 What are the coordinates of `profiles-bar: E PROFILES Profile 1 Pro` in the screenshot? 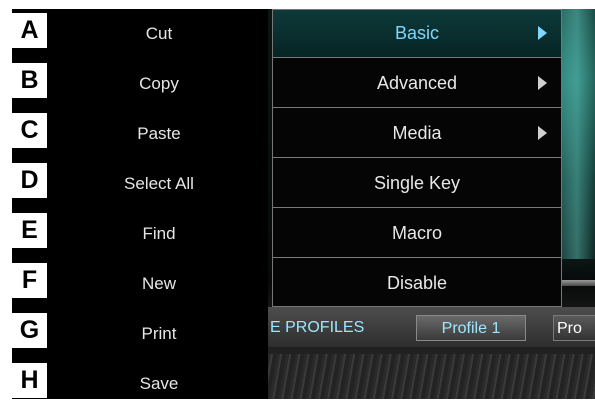 It's located at (431, 327).